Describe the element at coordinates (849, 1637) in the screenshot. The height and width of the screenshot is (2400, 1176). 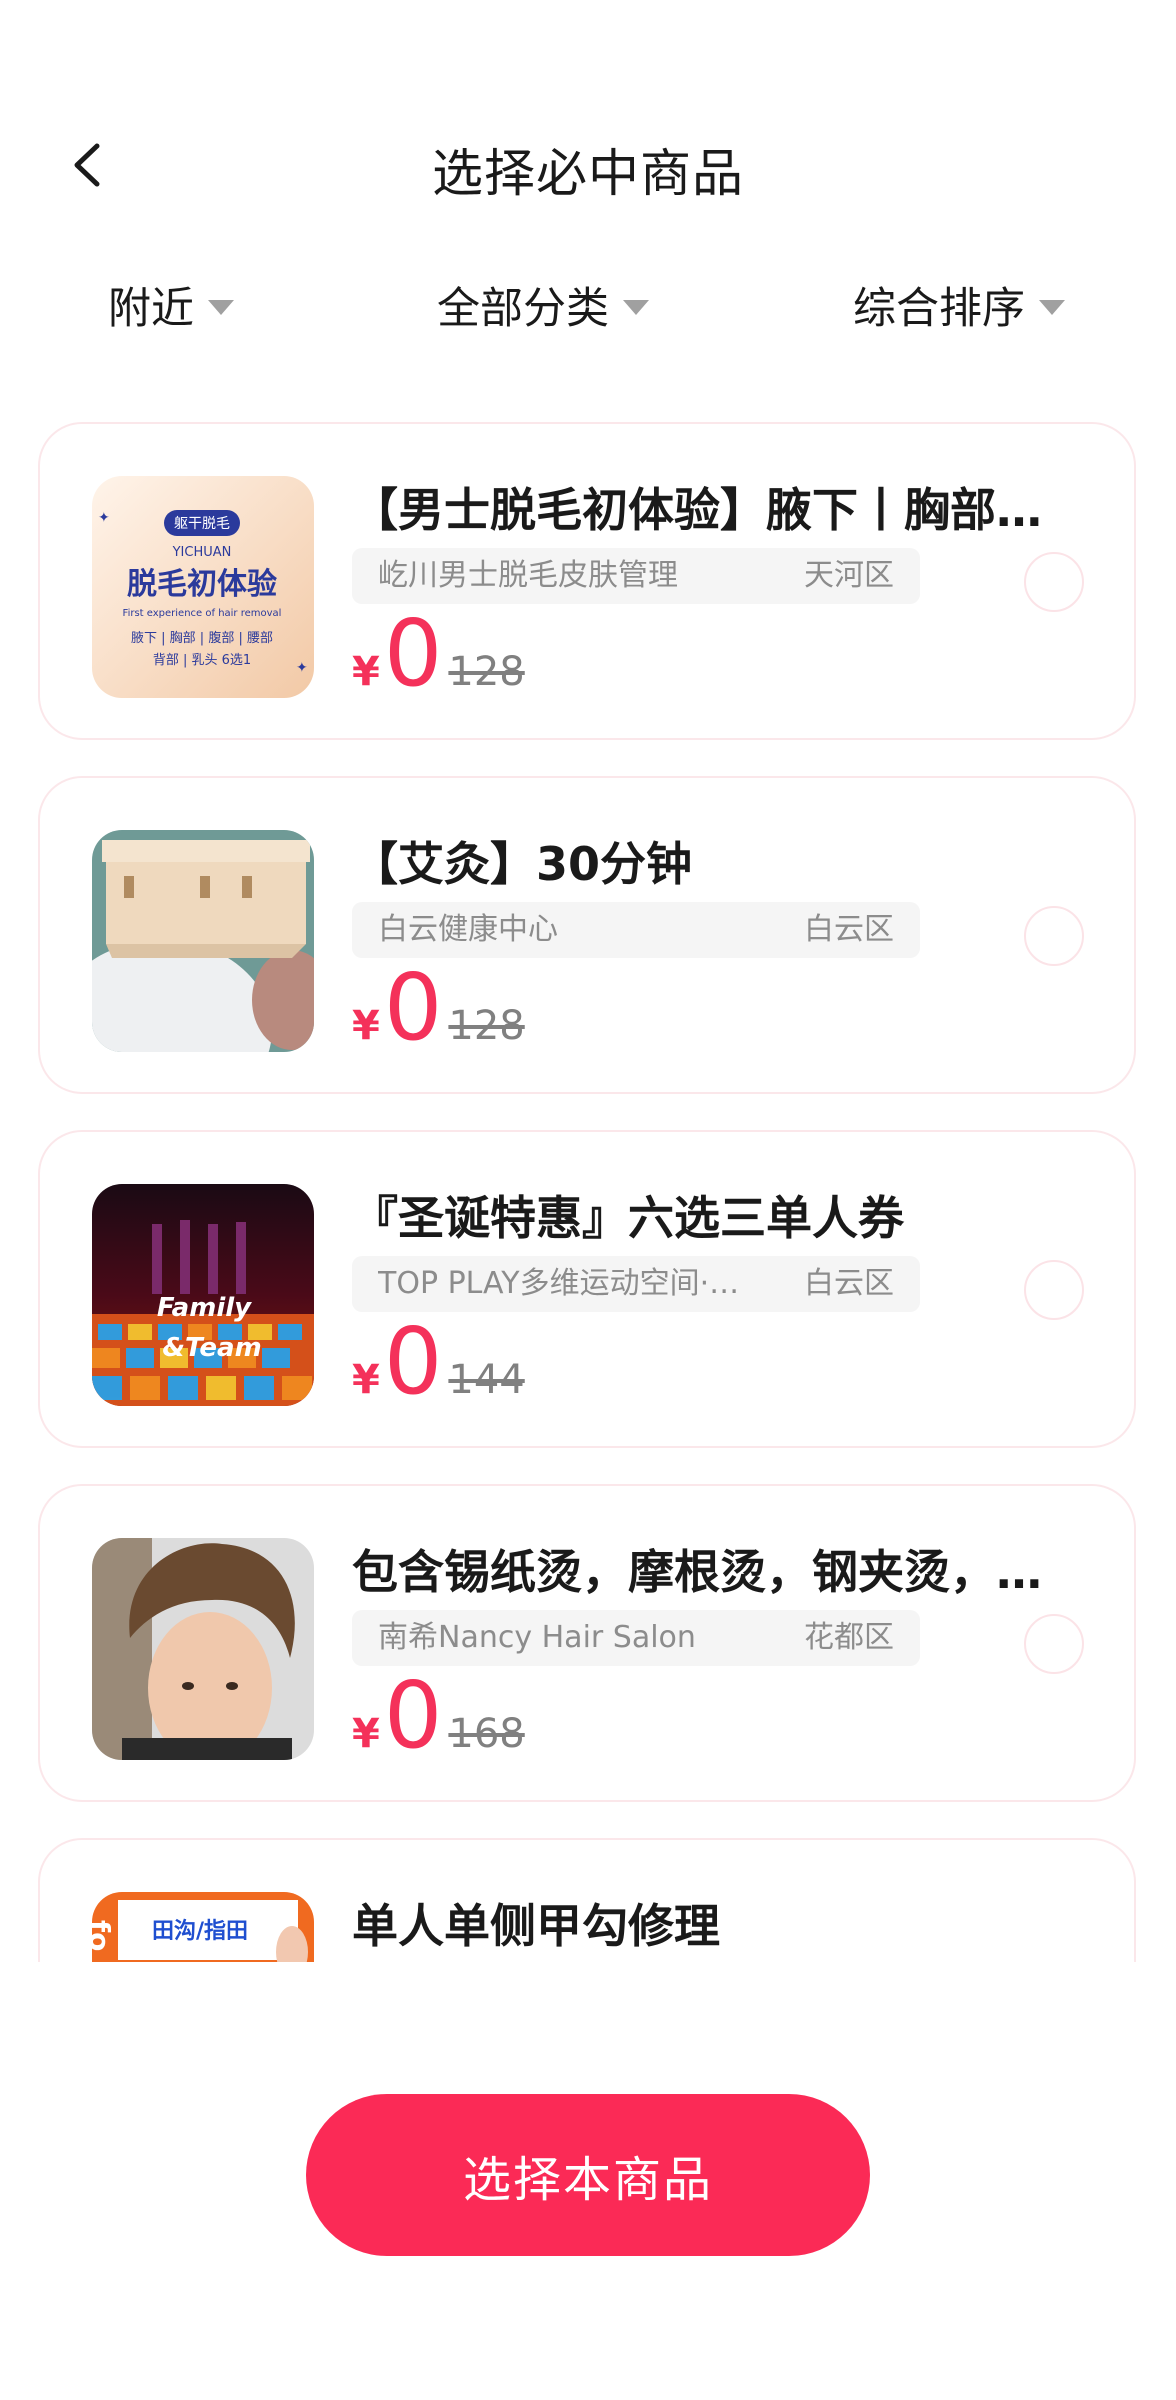
I see `shop-district: 花都区` at that location.